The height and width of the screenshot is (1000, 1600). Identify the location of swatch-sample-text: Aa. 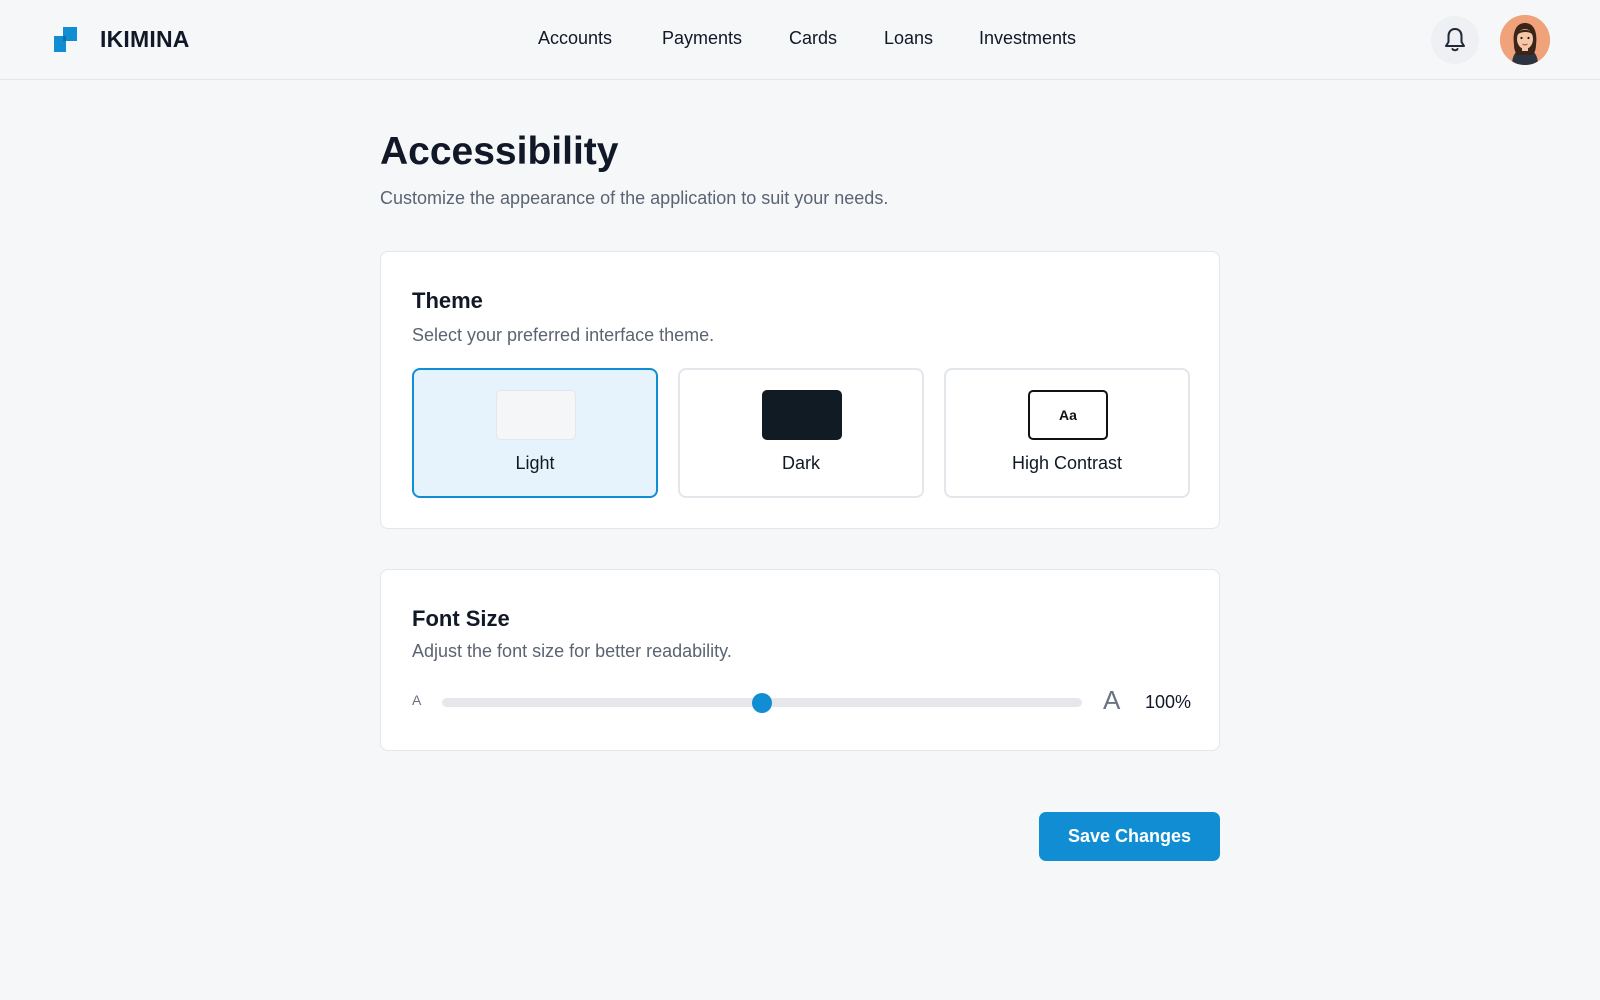
(1068, 415).